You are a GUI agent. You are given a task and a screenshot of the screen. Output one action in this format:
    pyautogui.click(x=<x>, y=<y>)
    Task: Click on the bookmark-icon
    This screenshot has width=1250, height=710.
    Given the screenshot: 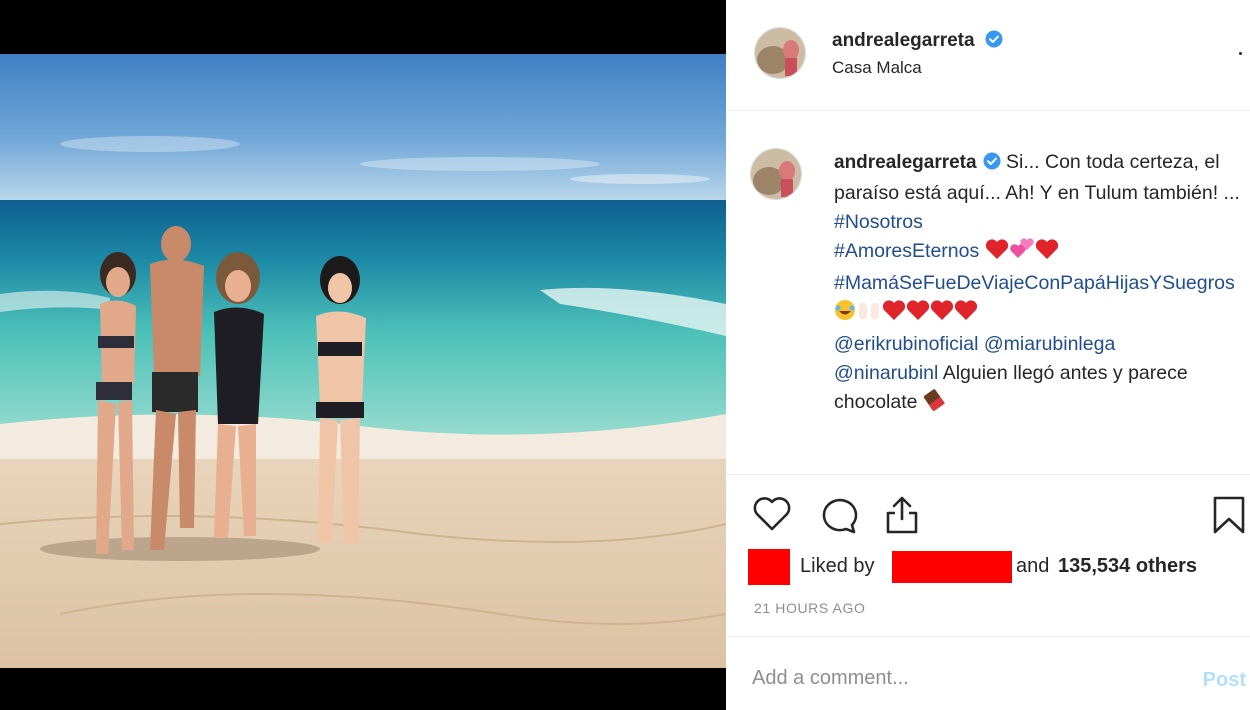 What is the action you would take?
    pyautogui.click(x=1229, y=517)
    